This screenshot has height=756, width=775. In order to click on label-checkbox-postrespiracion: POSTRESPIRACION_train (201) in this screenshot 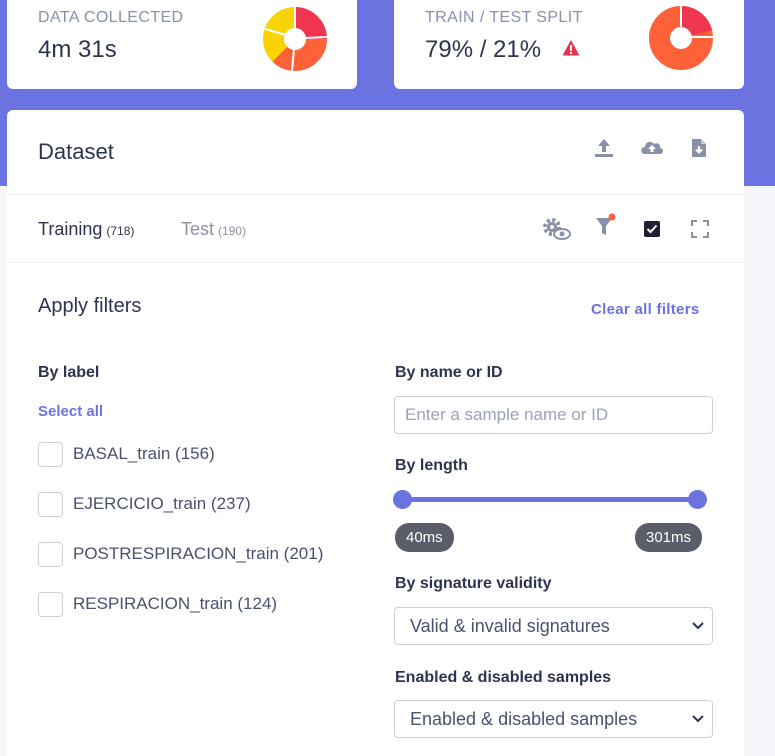, I will do `click(180, 554)`.